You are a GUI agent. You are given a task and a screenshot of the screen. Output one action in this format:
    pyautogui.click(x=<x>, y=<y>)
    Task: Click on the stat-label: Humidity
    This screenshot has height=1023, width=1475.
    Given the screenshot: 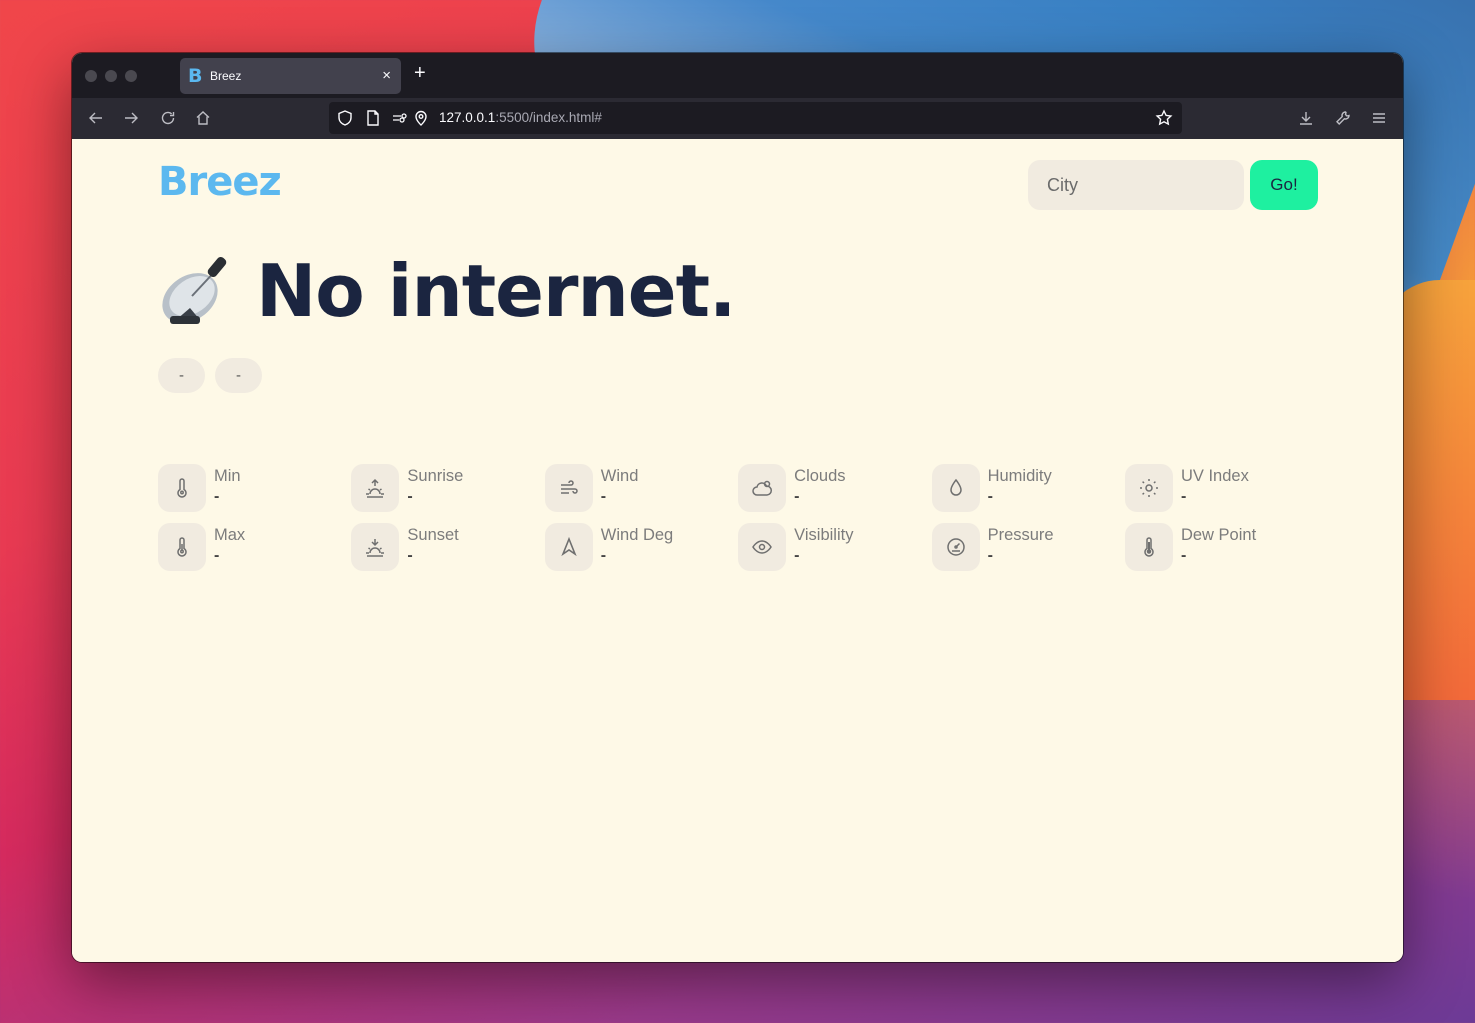 What is the action you would take?
    pyautogui.click(x=1019, y=476)
    